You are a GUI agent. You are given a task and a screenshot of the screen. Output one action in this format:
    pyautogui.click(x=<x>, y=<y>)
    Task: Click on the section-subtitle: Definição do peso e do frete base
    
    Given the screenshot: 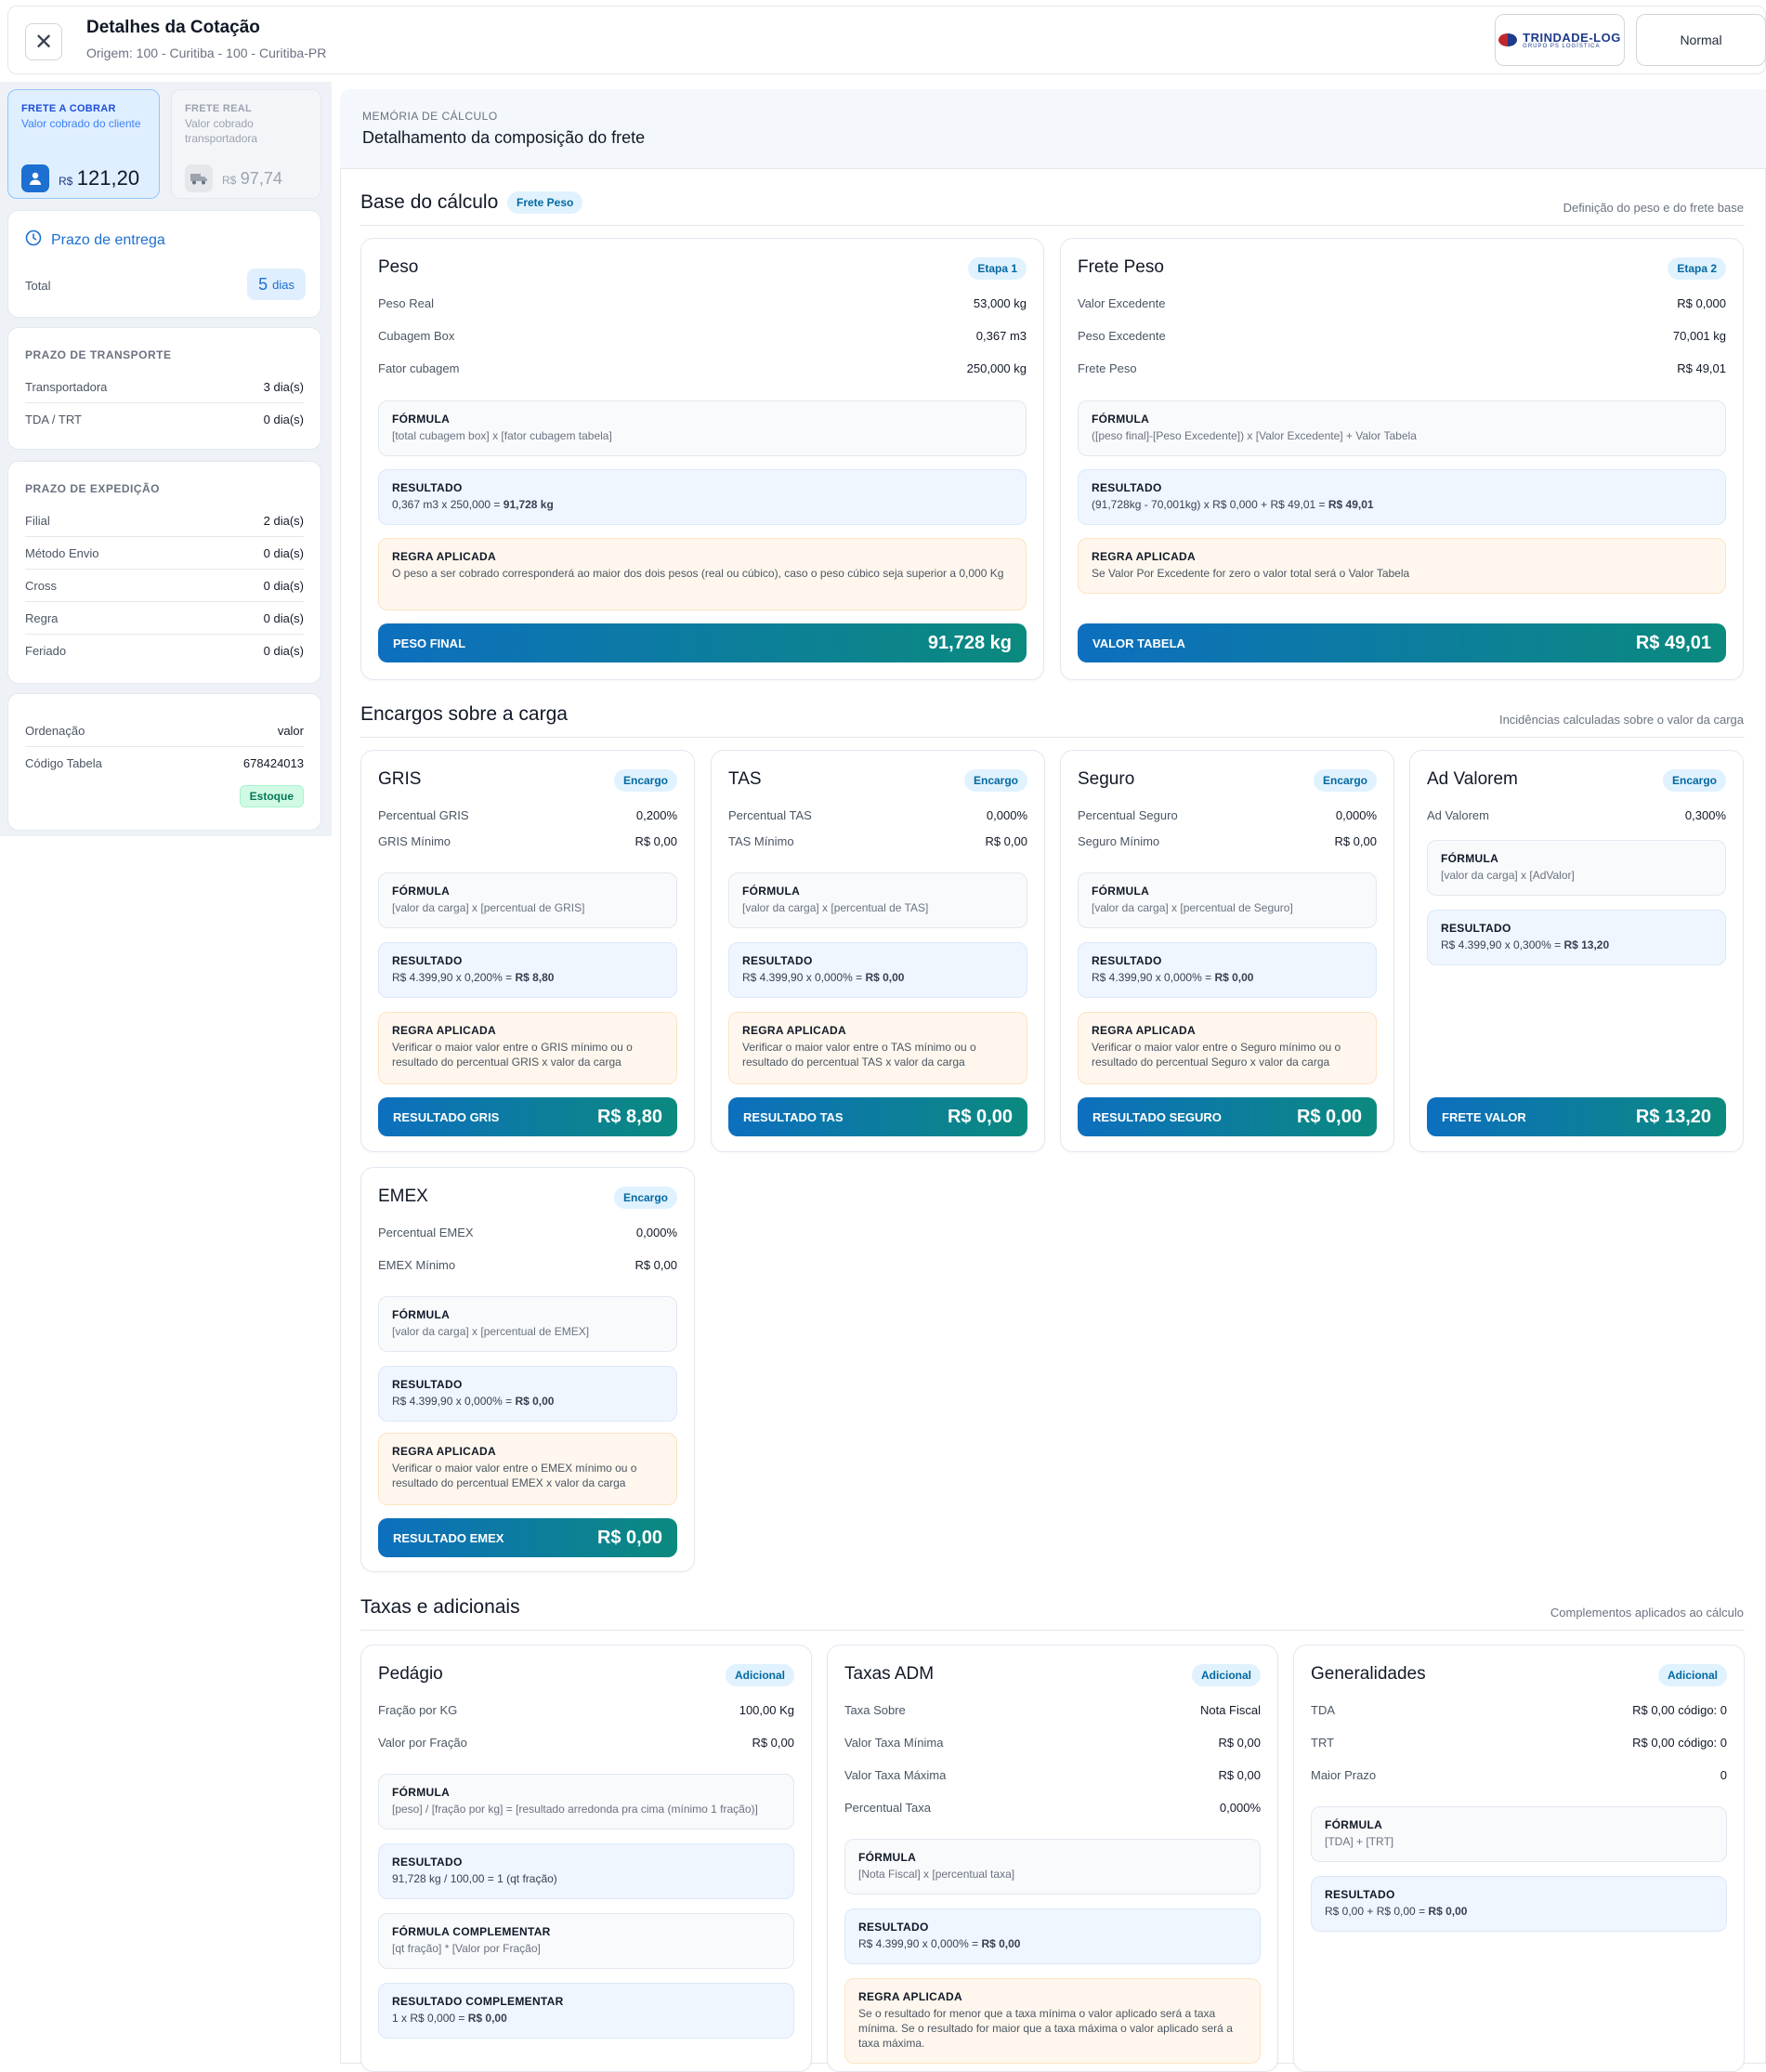 What is the action you would take?
    pyautogui.click(x=1653, y=208)
    